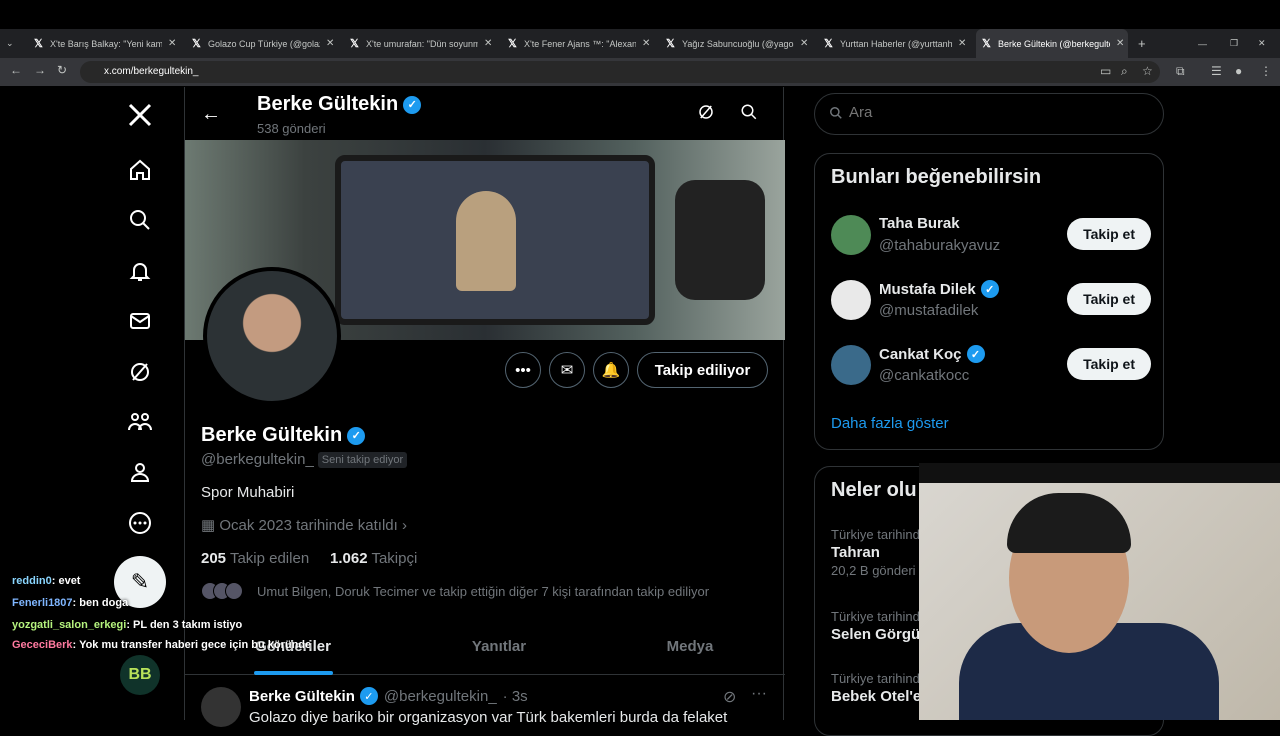 This screenshot has width=1280, height=736. Describe the element at coordinates (999, 112) in the screenshot. I see `search-input` at that location.